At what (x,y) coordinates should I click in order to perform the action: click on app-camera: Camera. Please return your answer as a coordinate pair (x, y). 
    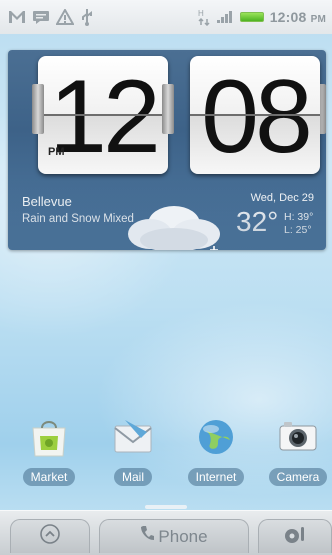
    Looking at the image, I should click on (298, 450).